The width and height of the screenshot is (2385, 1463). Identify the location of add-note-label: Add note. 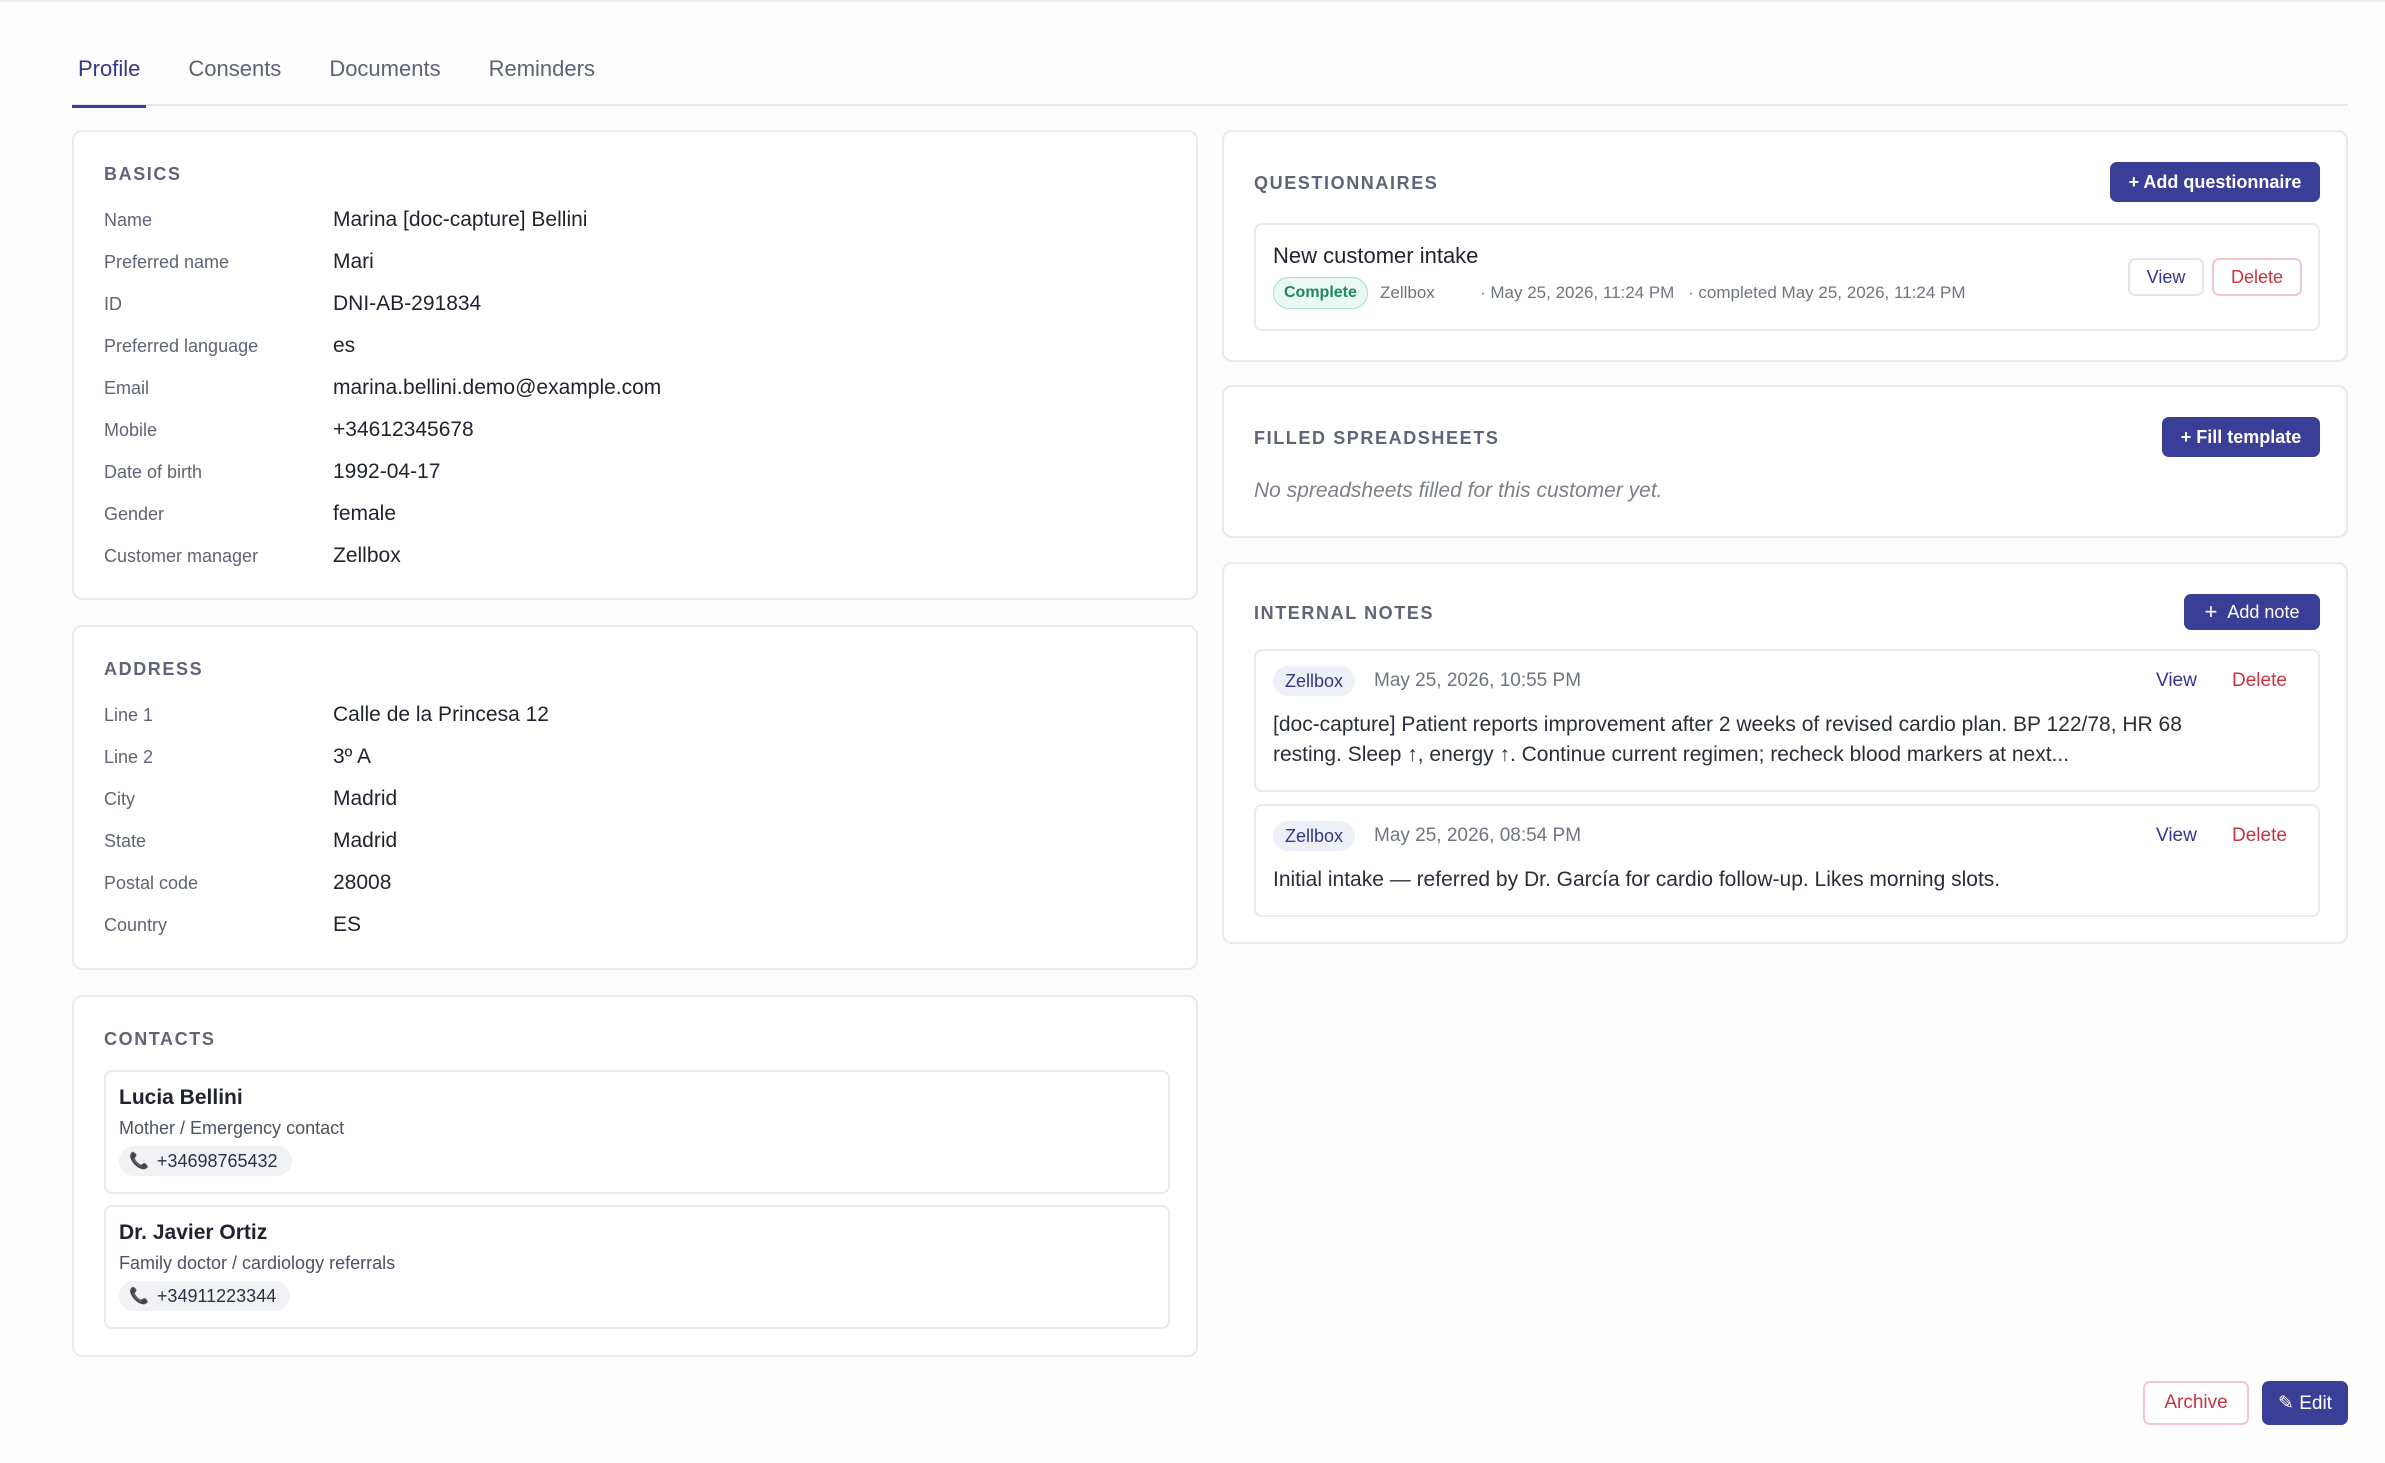
(2263, 611).